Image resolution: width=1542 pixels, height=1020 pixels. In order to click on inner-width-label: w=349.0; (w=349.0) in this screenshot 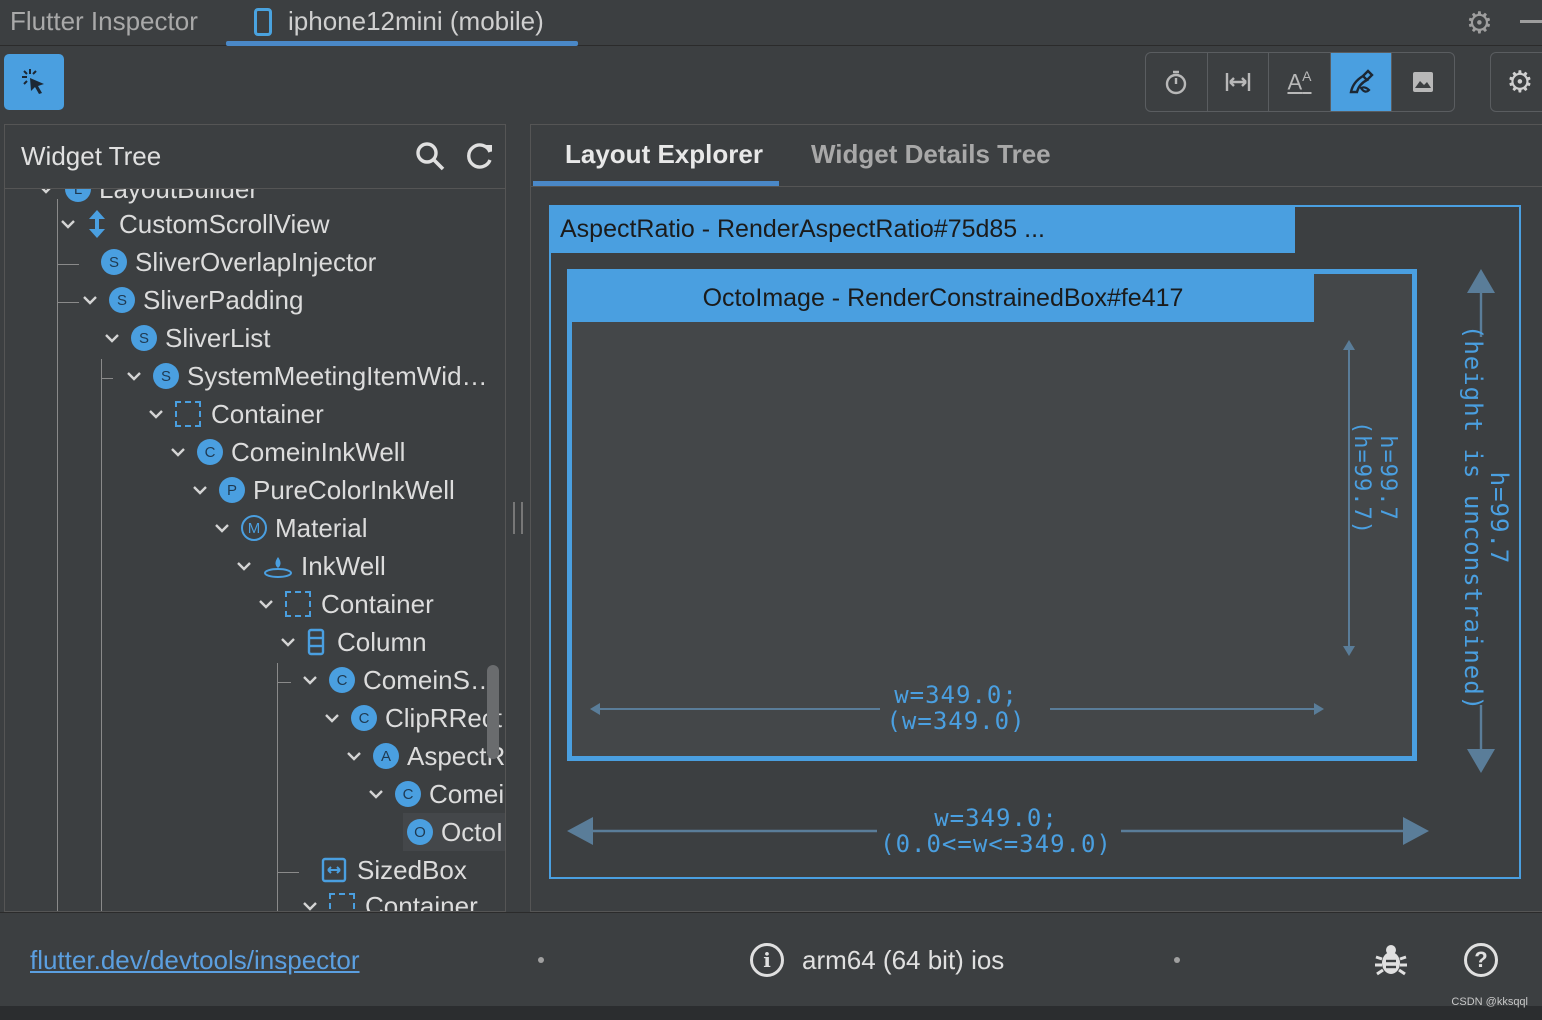, I will do `click(956, 708)`.